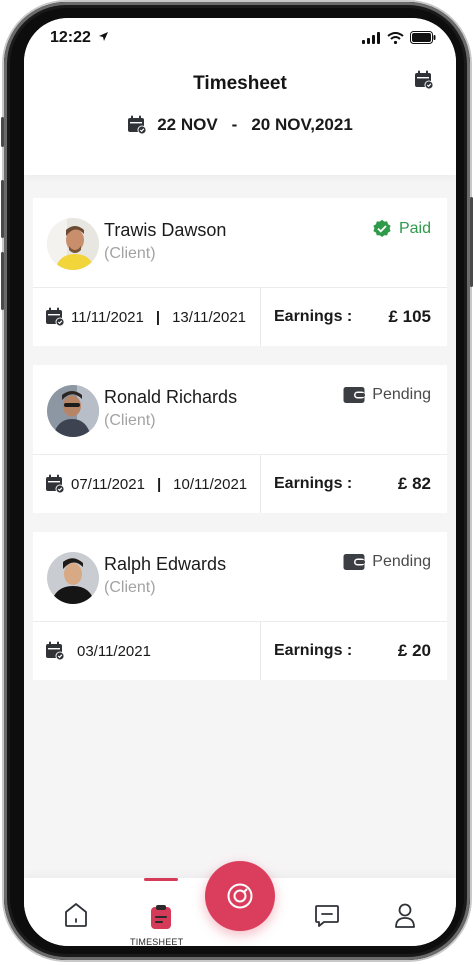  Describe the element at coordinates (354, 651) in the screenshot. I see `earnings-cell: Earnings : £ 20` at that location.